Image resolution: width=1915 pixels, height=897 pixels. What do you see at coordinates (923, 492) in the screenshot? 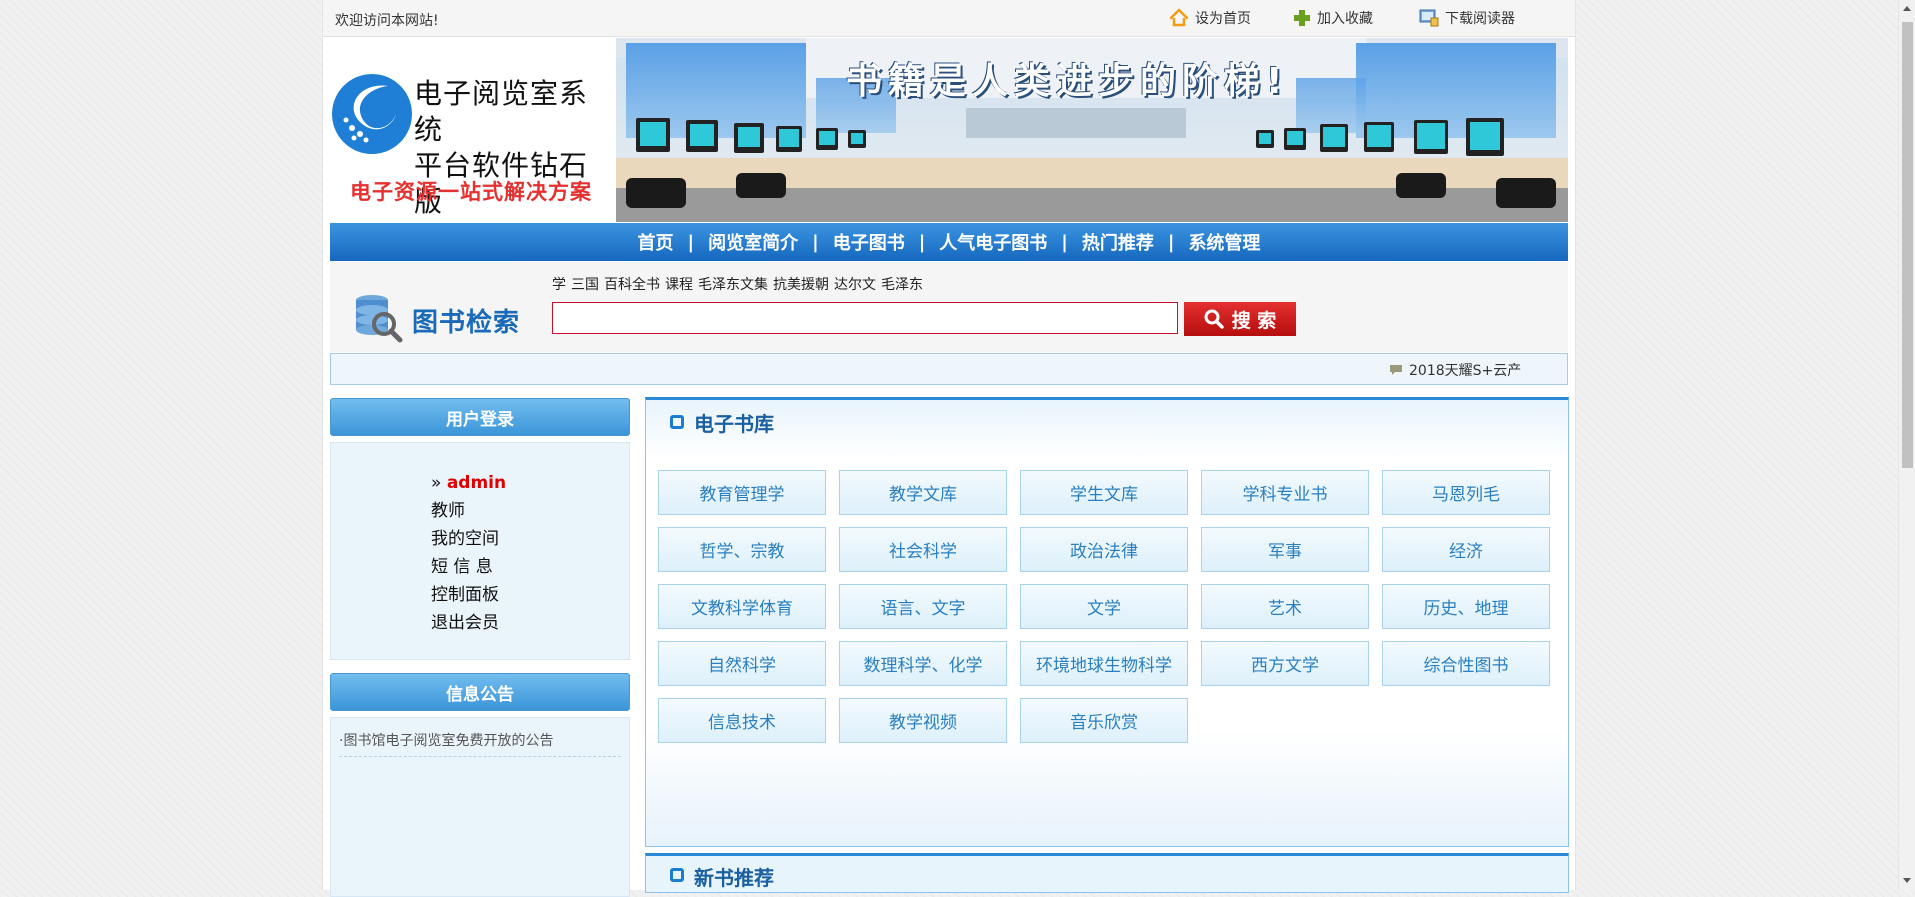
I see `category-button: 教学文库` at bounding box center [923, 492].